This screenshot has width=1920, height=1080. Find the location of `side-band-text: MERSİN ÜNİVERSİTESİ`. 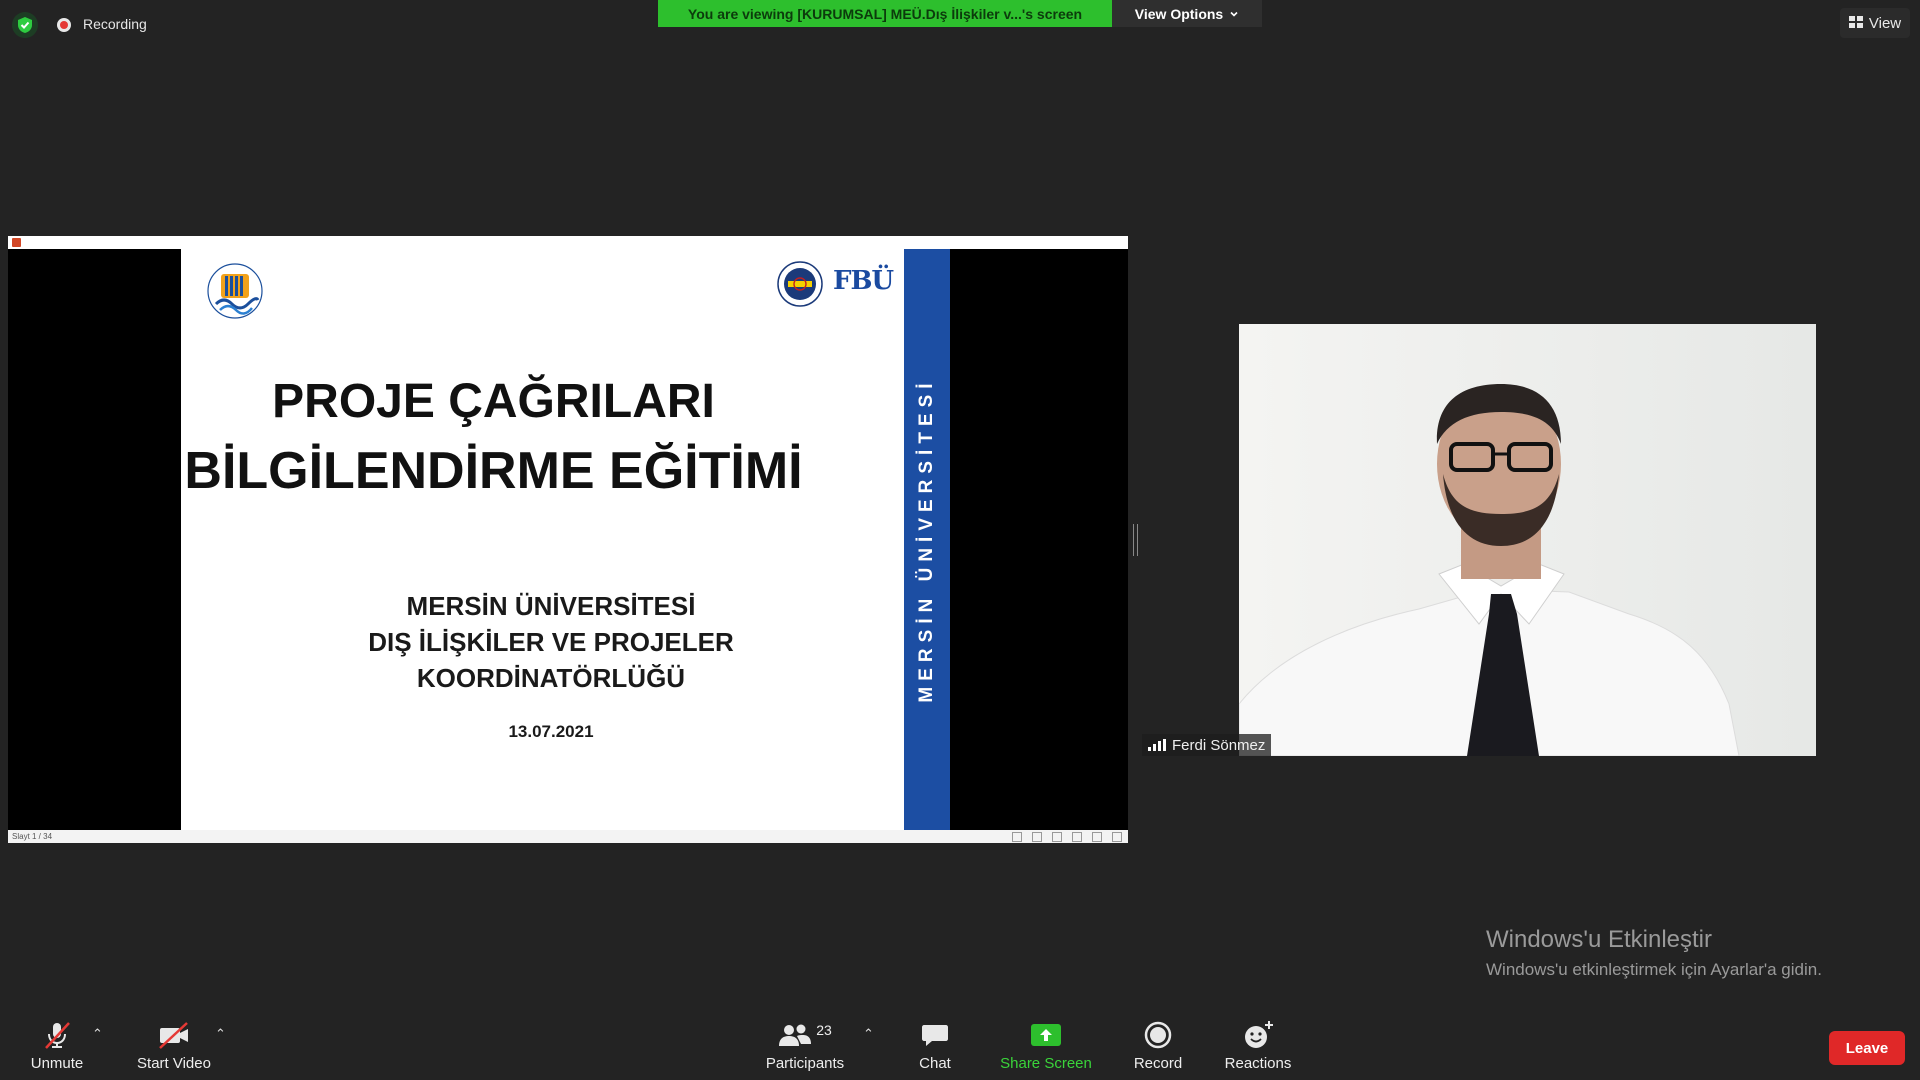

side-band-text: MERSİN ÜNİVERSİTESİ is located at coordinates (926, 539).